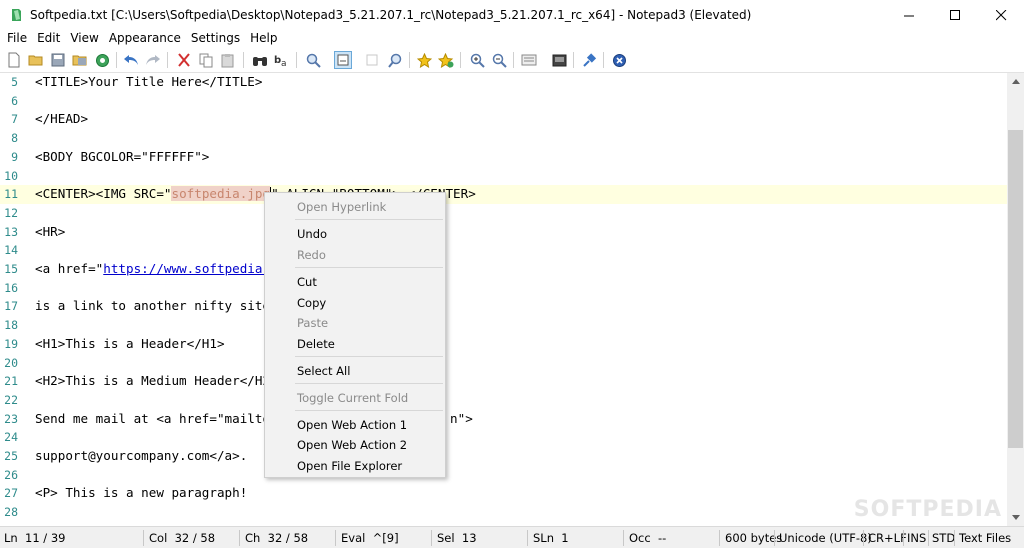 Image resolution: width=1024 pixels, height=548 pixels. Describe the element at coordinates (11, 287) in the screenshot. I see `line-number: 16` at that location.